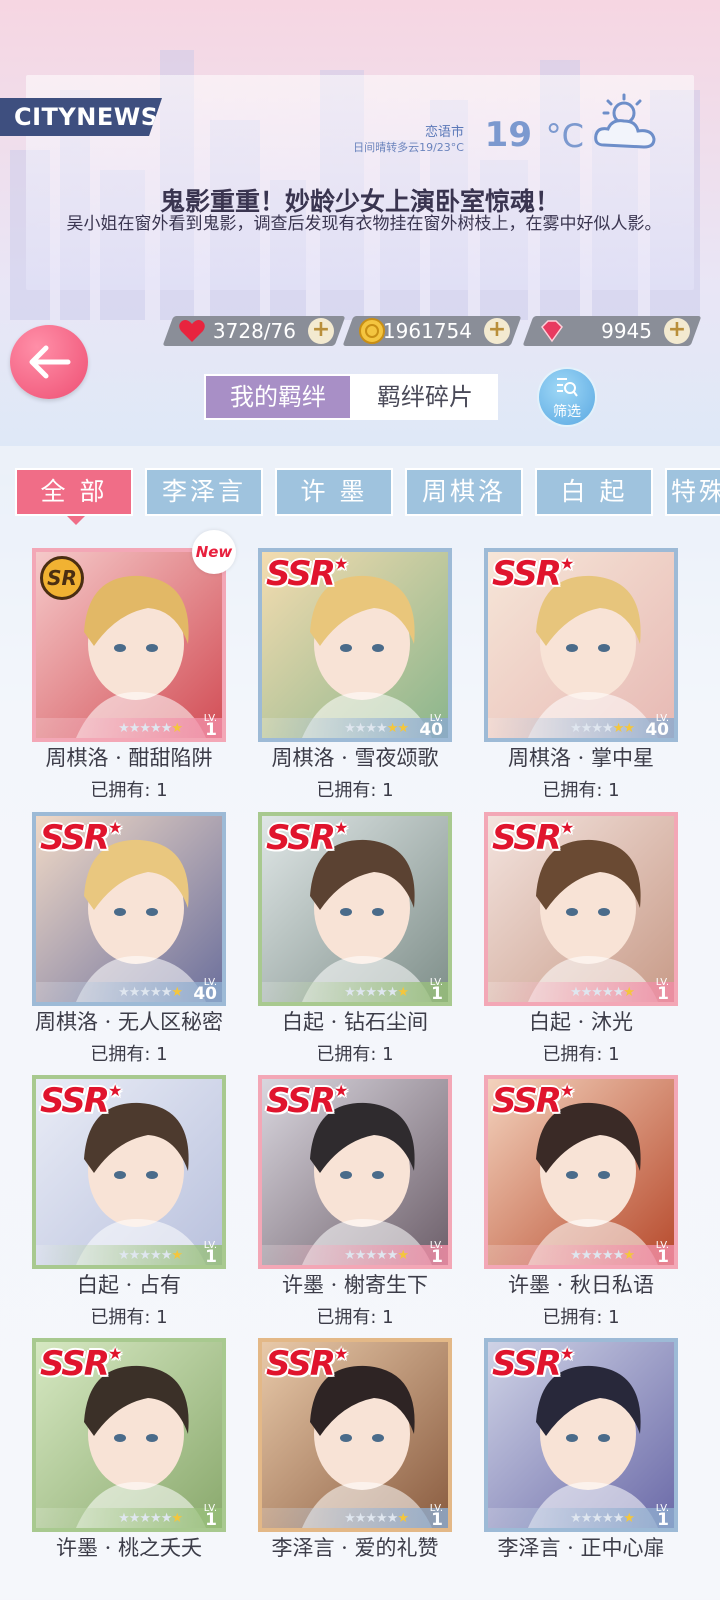 Image resolution: width=720 pixels, height=1600 pixels. What do you see at coordinates (581, 1548) in the screenshot?
I see `card-name: 李泽言 · 正中心扉` at bounding box center [581, 1548].